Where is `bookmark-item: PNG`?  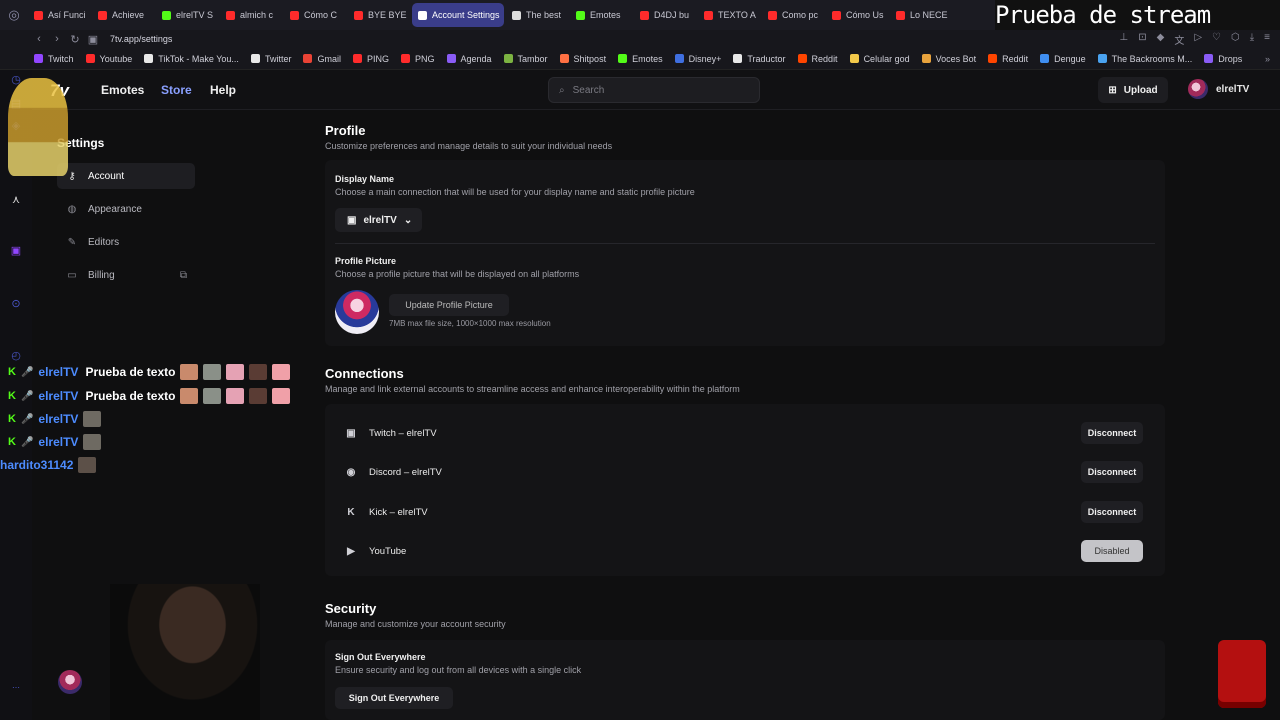
bookmark-item: PNG is located at coordinates (417, 59).